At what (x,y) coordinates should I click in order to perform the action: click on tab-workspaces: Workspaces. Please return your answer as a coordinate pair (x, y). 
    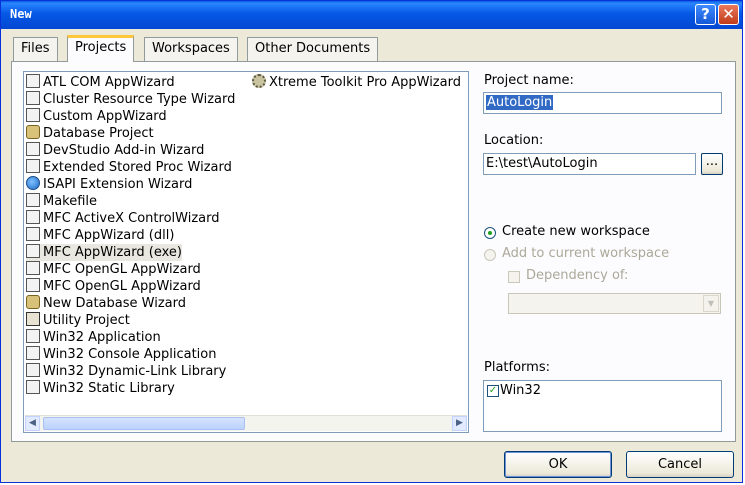
    Looking at the image, I should click on (191, 49).